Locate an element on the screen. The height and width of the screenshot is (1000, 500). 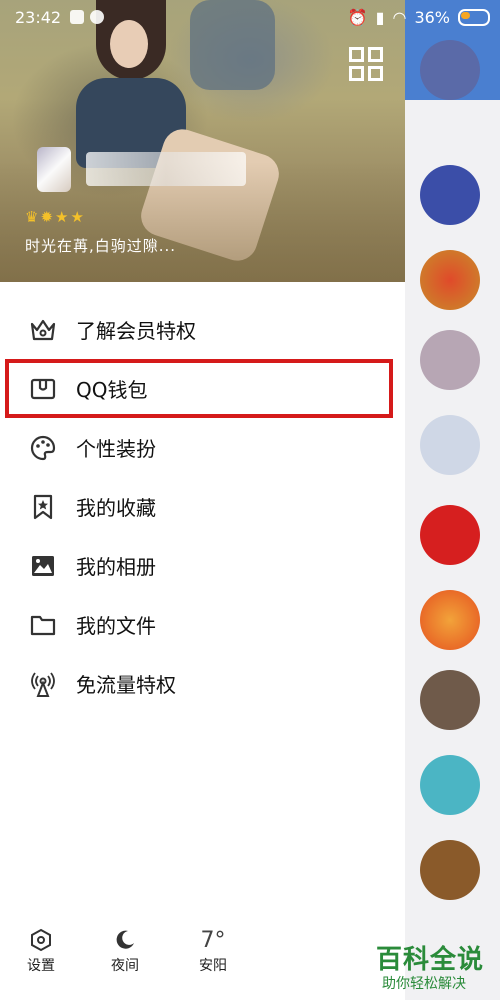
crown-icon is located at coordinates (43, 330).